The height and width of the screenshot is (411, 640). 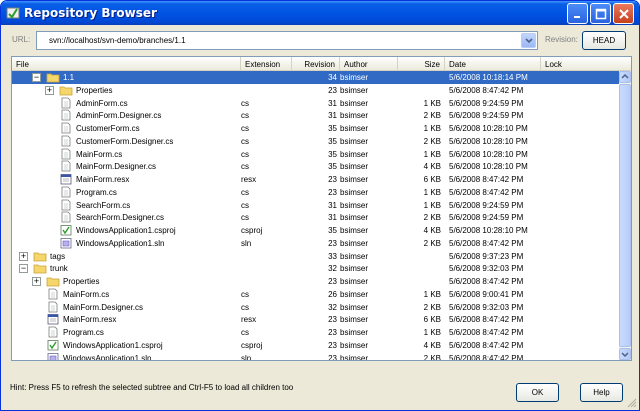 I want to click on url-dropdown-button, so click(x=528, y=40).